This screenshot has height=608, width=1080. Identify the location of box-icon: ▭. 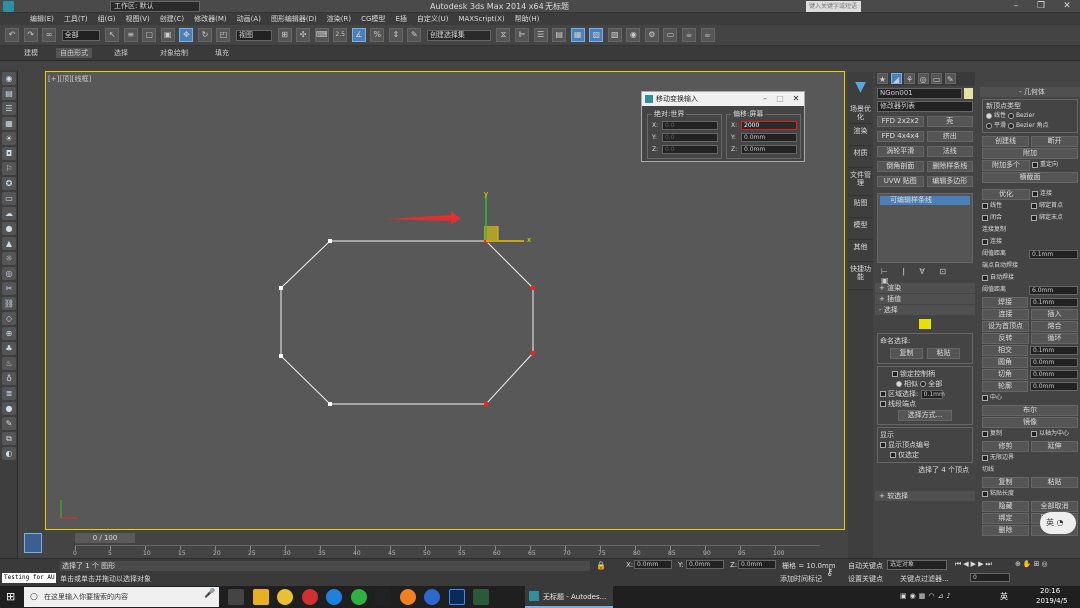
(9, 198).